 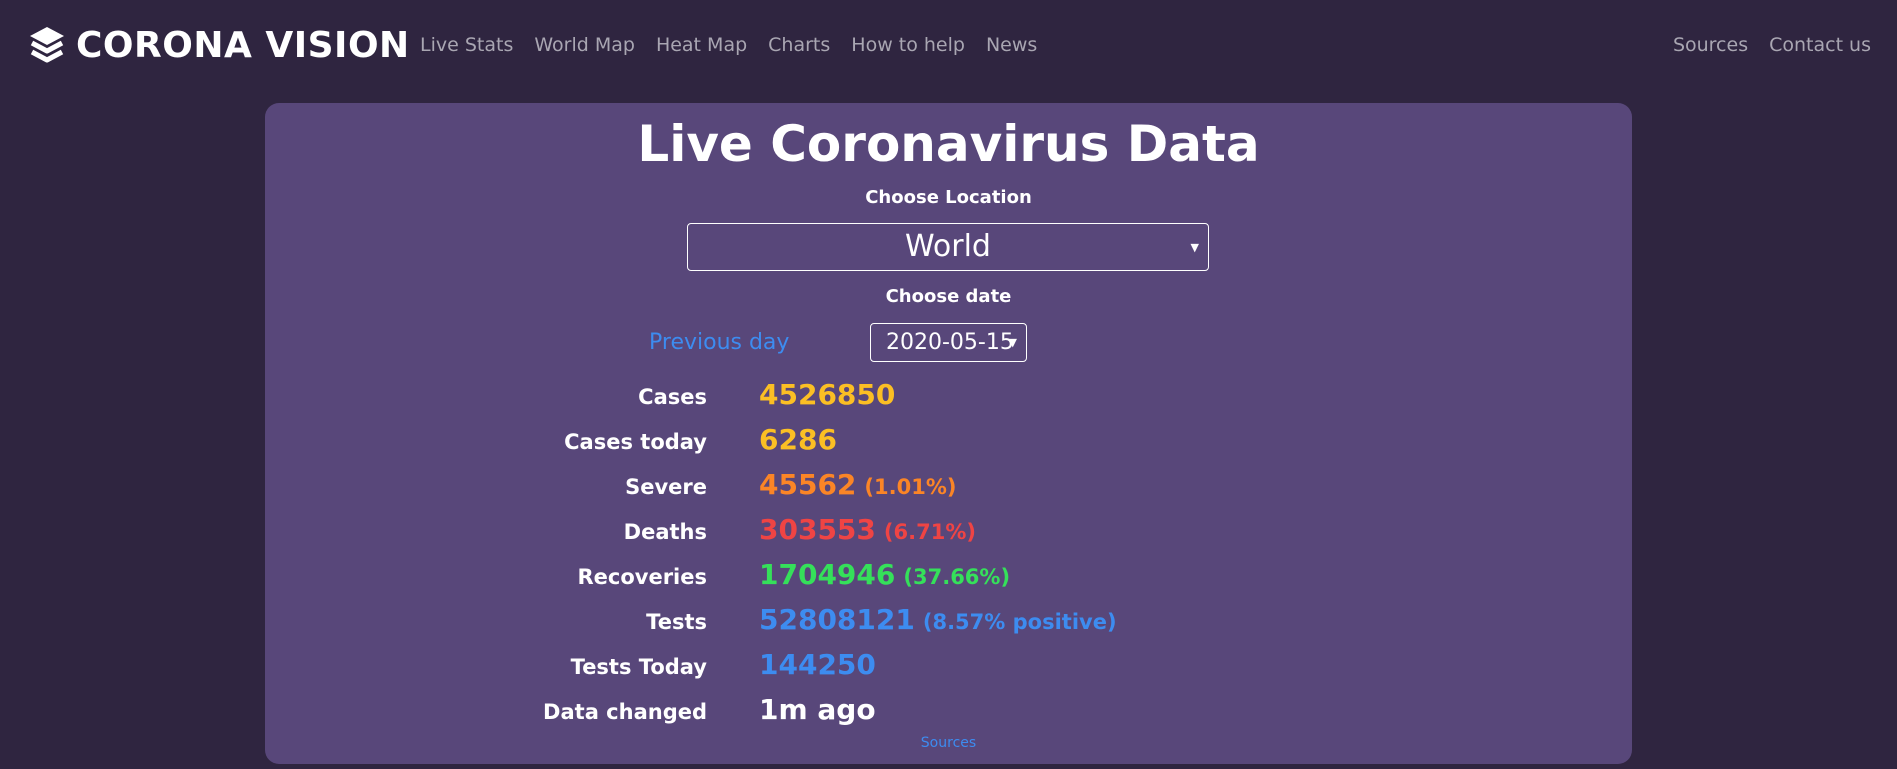 What do you see at coordinates (948, 710) in the screenshot?
I see `stat-row-data-changed: Data changed 1m ago` at bounding box center [948, 710].